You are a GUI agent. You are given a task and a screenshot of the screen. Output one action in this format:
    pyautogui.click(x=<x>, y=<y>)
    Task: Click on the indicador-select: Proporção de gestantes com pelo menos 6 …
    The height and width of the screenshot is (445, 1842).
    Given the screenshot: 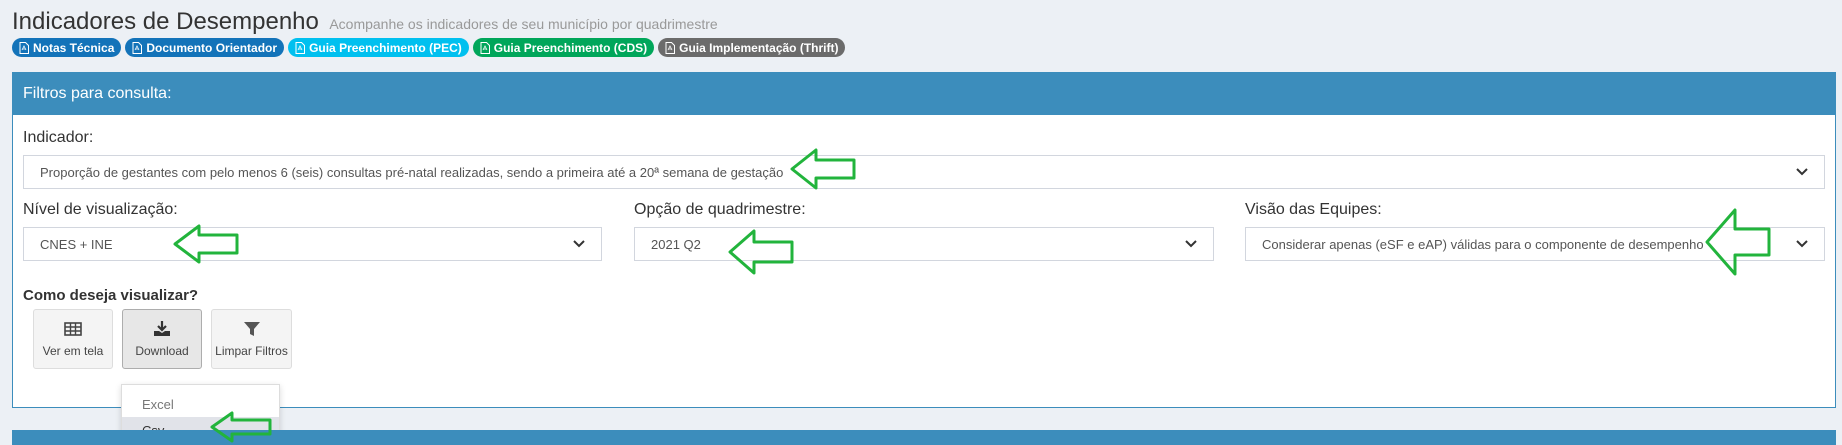 What is the action you would take?
    pyautogui.click(x=924, y=172)
    